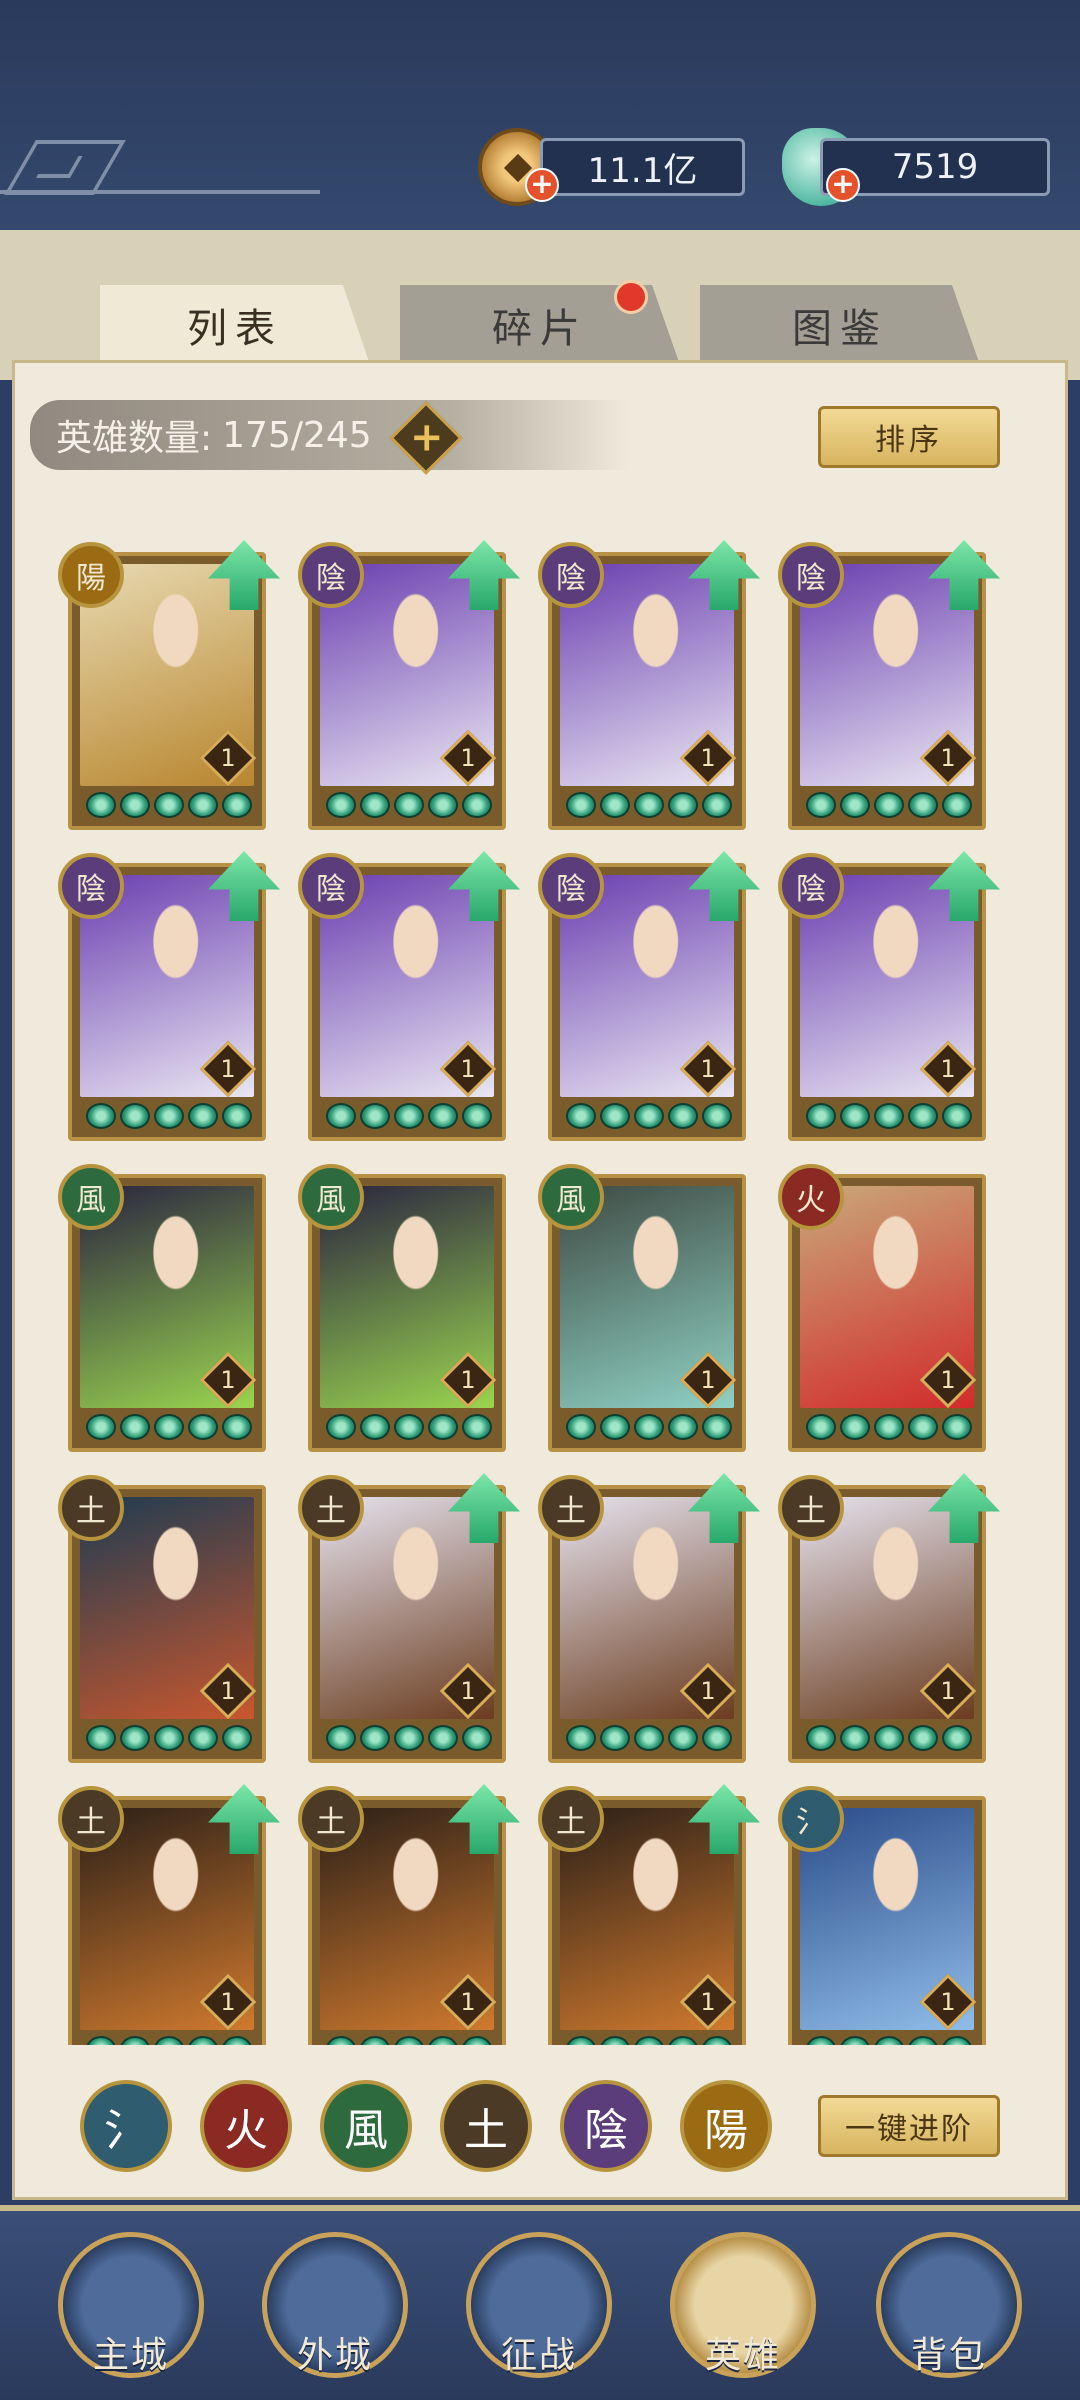  I want to click on nav-label: 背包, so click(948, 2355).